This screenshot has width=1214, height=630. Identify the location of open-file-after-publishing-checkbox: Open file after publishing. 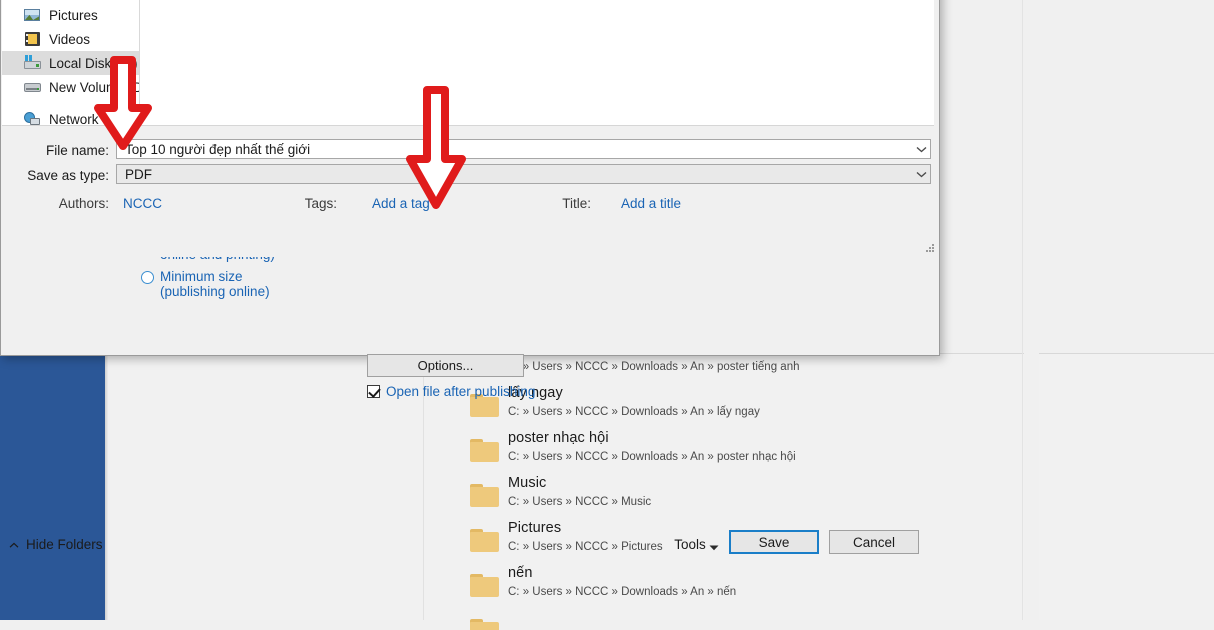
(451, 391).